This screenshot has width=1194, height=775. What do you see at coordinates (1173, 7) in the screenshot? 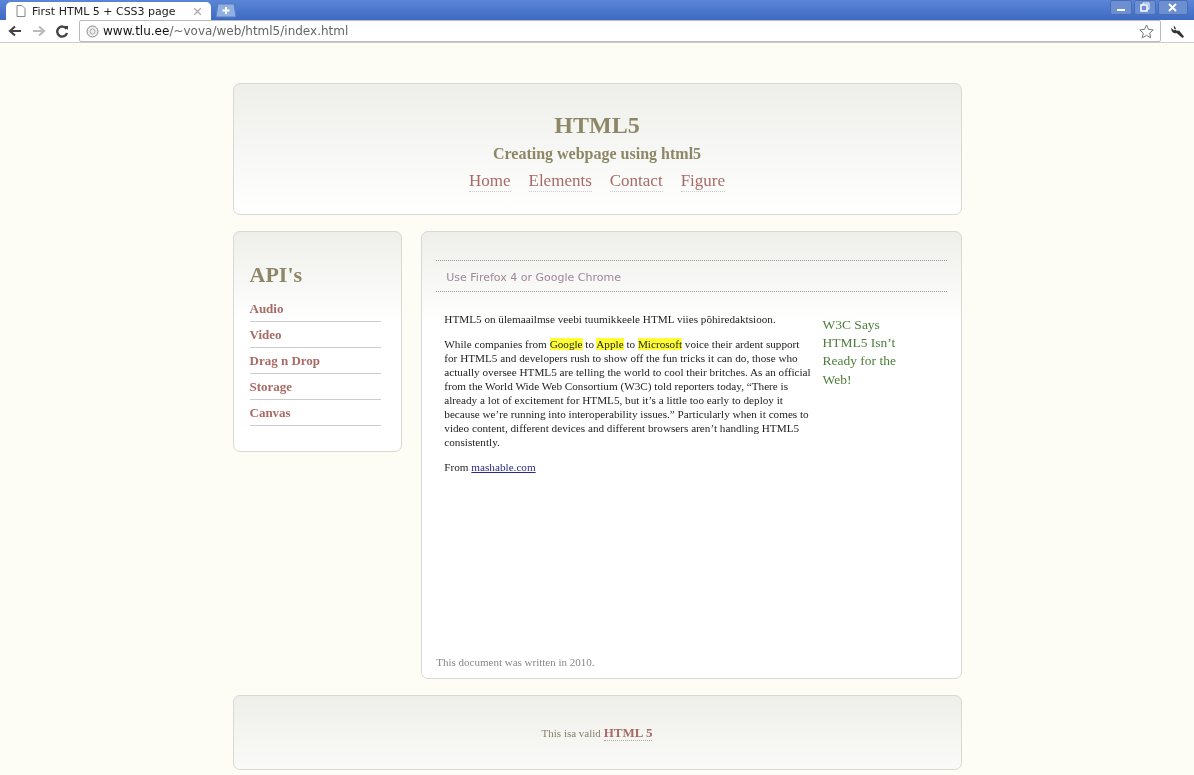
I see `close-icon` at bounding box center [1173, 7].